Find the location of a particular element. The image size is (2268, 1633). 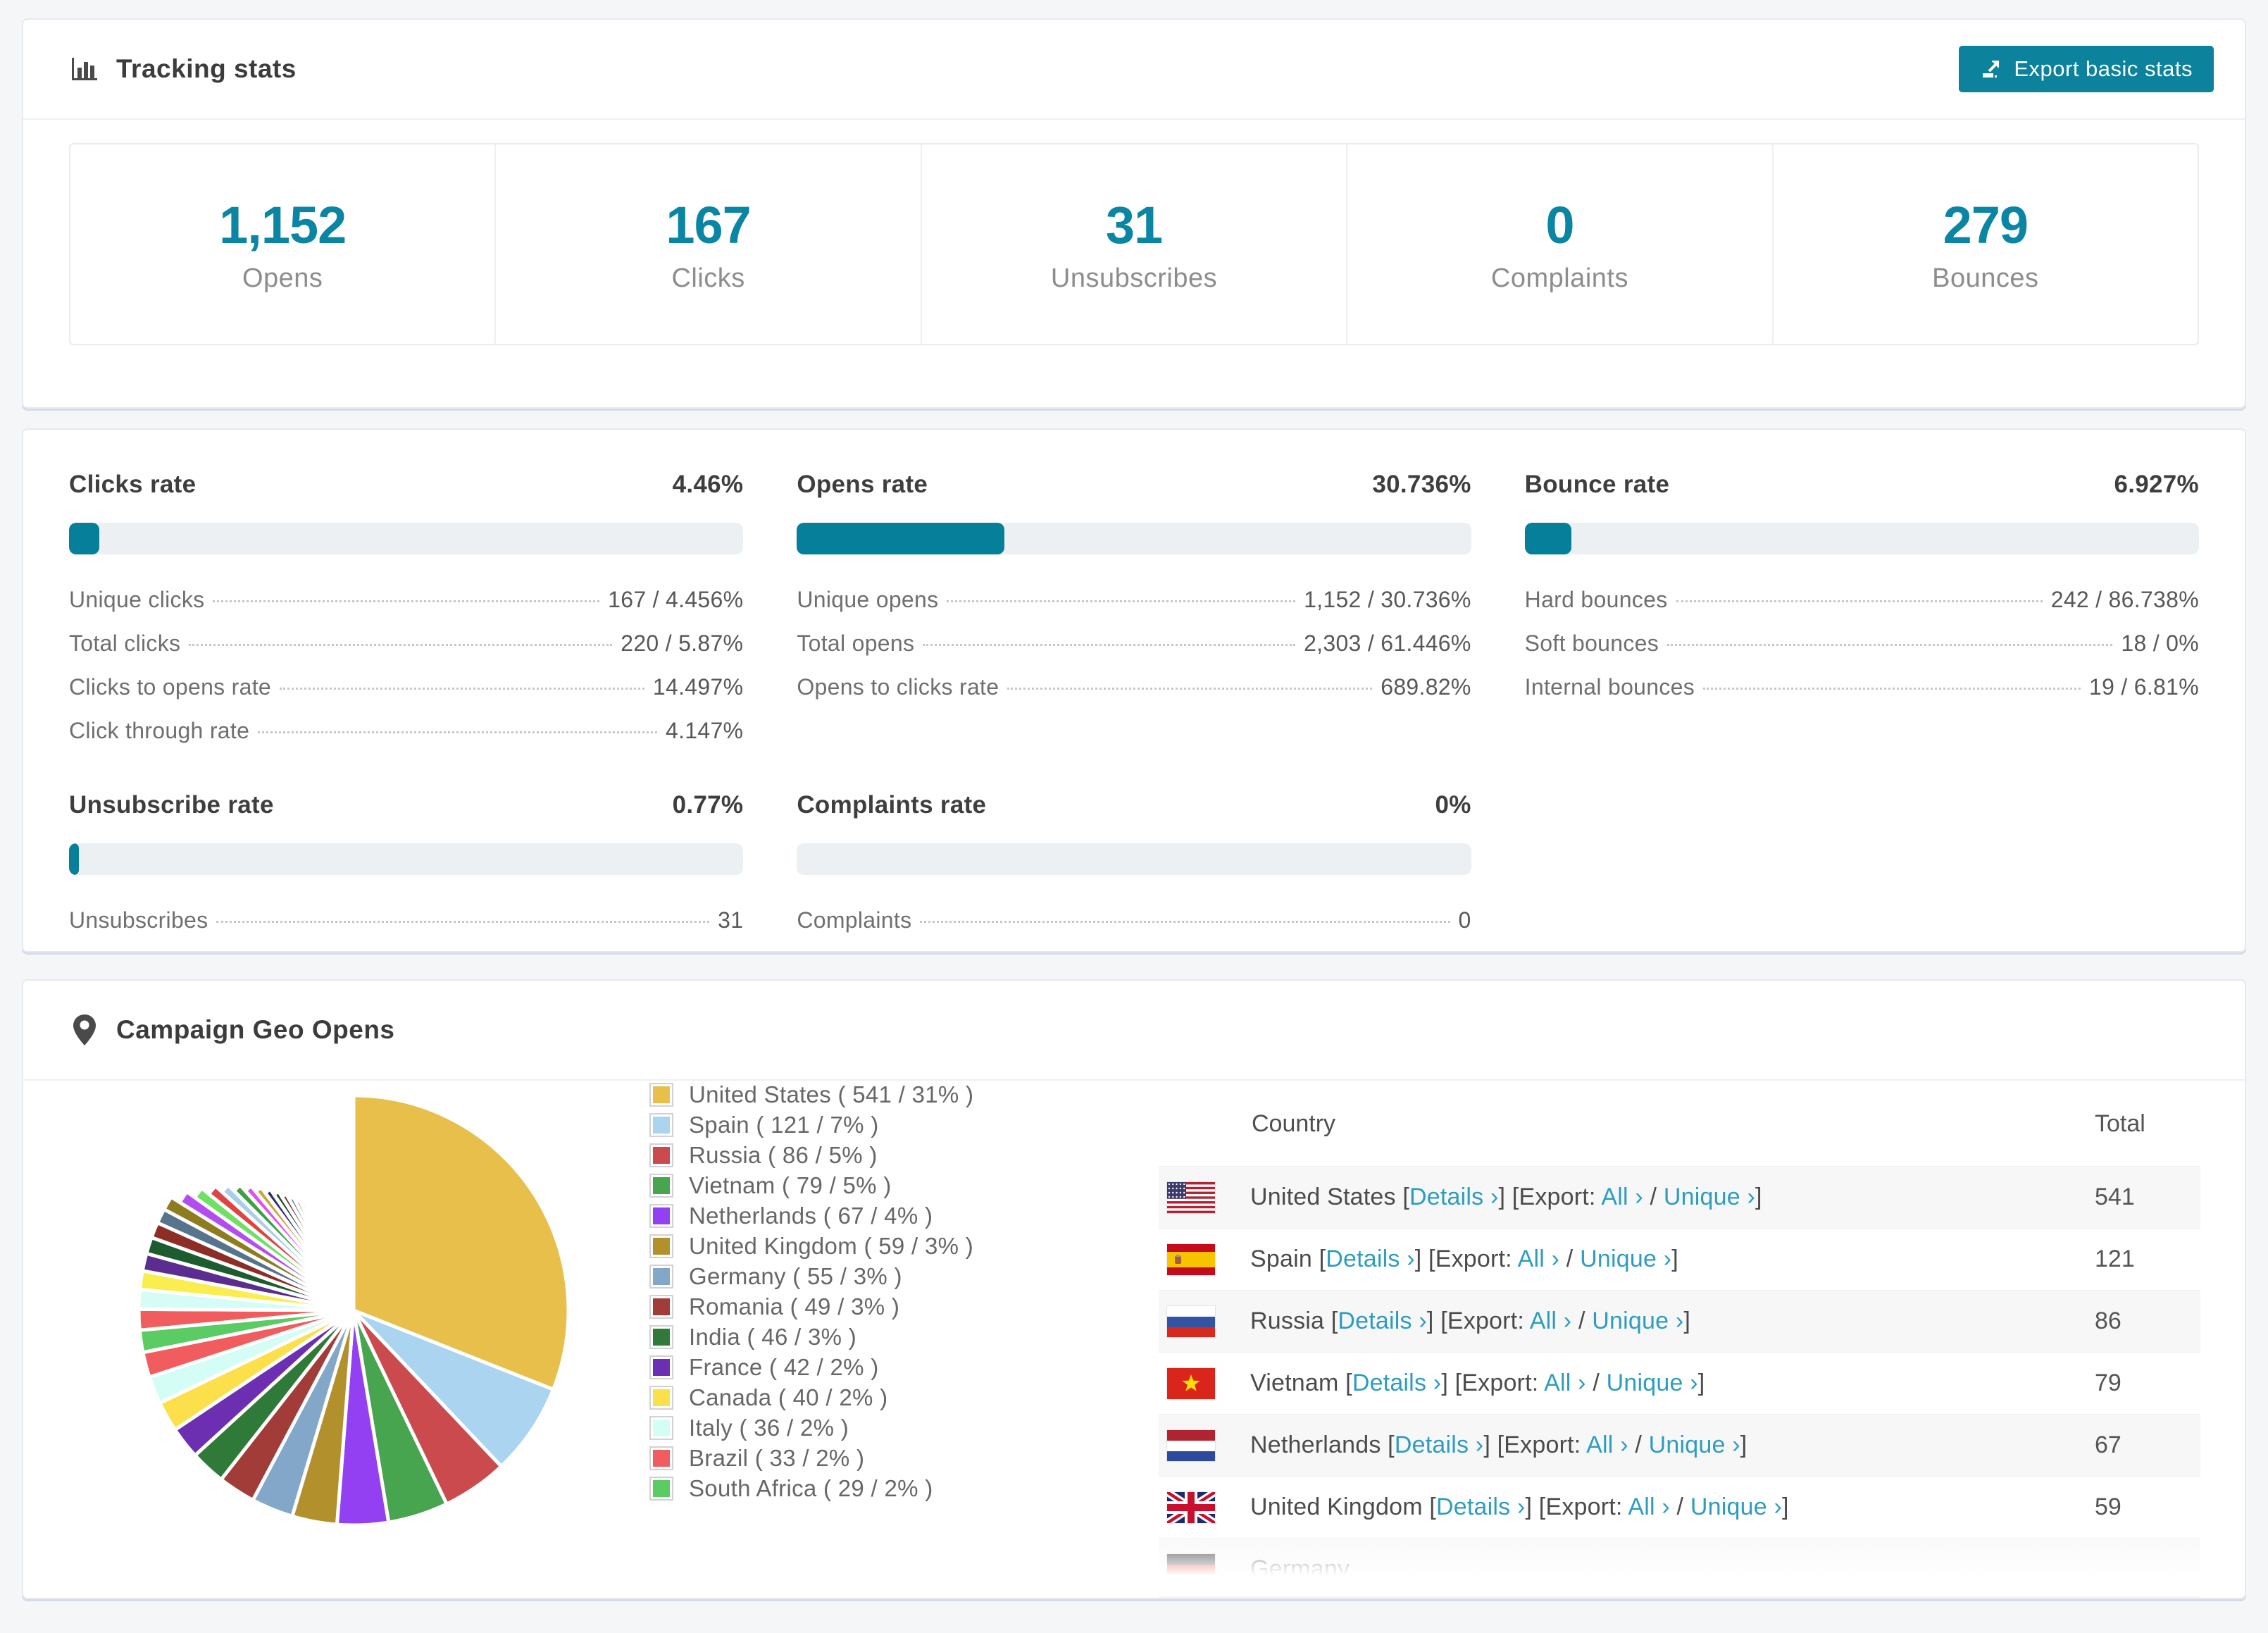

legend-item-vietnam: Vietnam ( 79 / 5% ) is located at coordinates (811, 1185).